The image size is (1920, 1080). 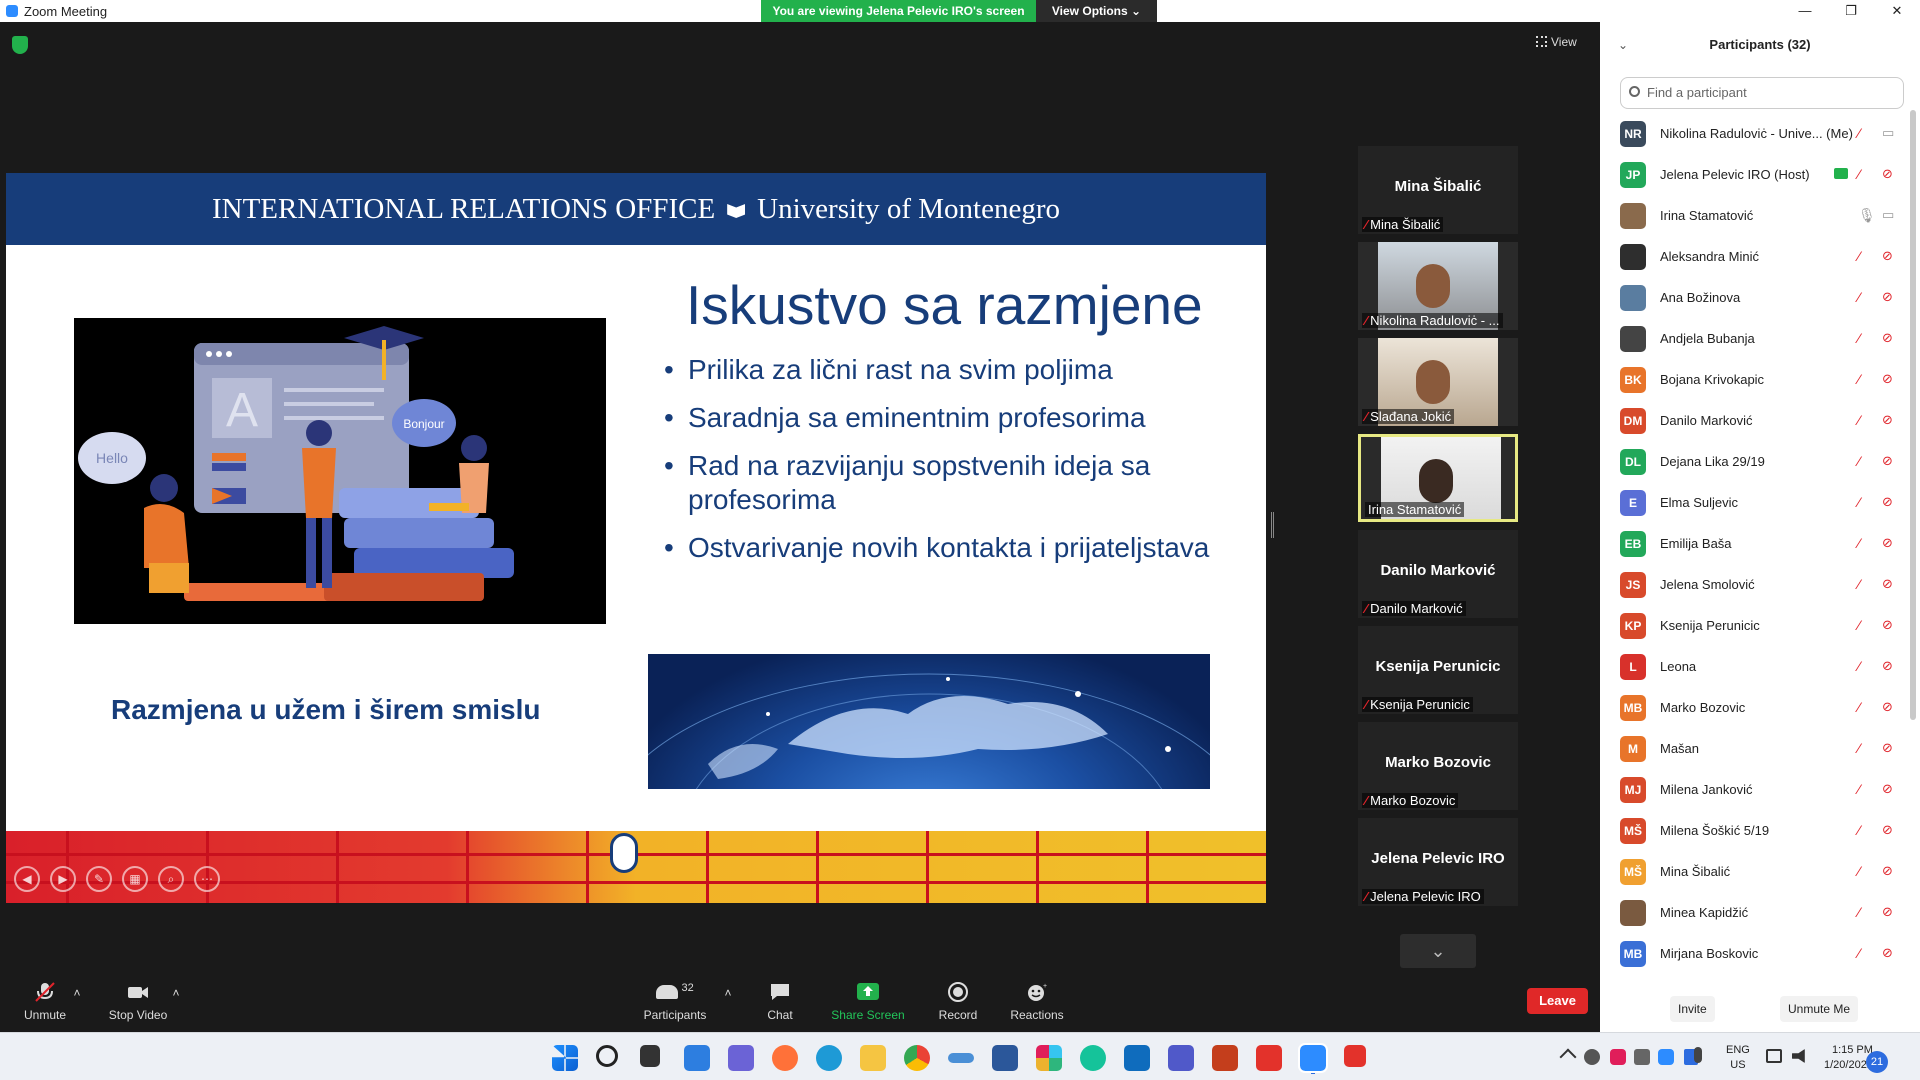 What do you see at coordinates (1753, 256) in the screenshot?
I see `participant-row: Aleksandra Minić ⁄ ⊘` at bounding box center [1753, 256].